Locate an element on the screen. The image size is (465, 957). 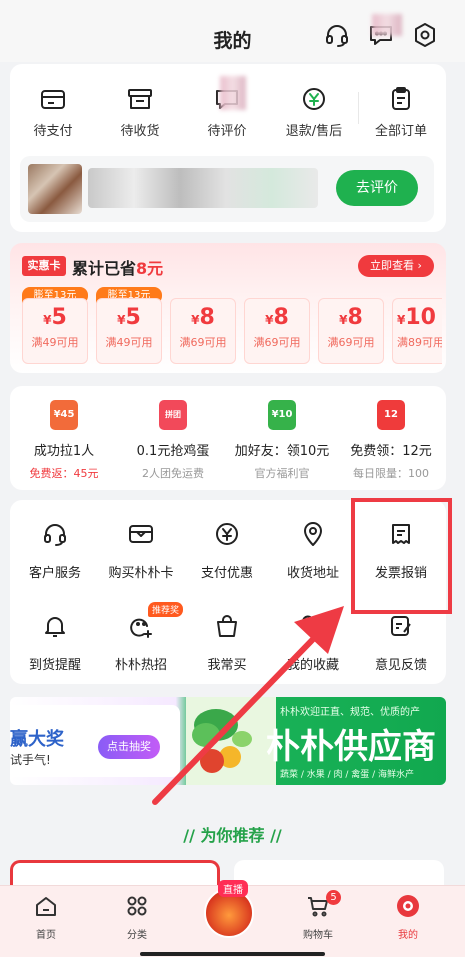
product-thumbnail is located at coordinates (55, 189).